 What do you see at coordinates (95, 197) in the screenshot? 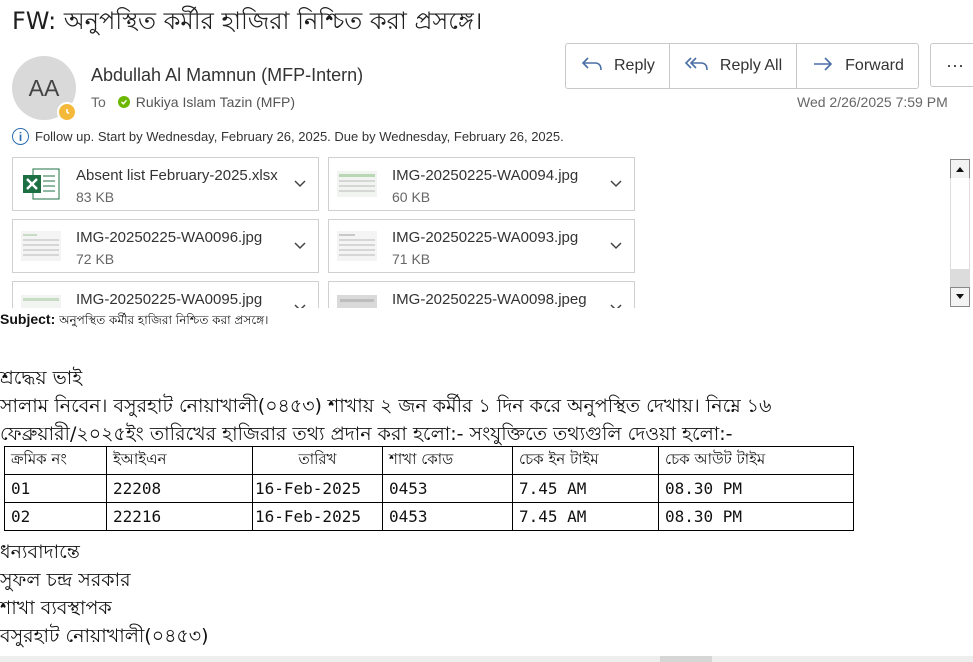
I see `attachment-size: 83 KB` at bounding box center [95, 197].